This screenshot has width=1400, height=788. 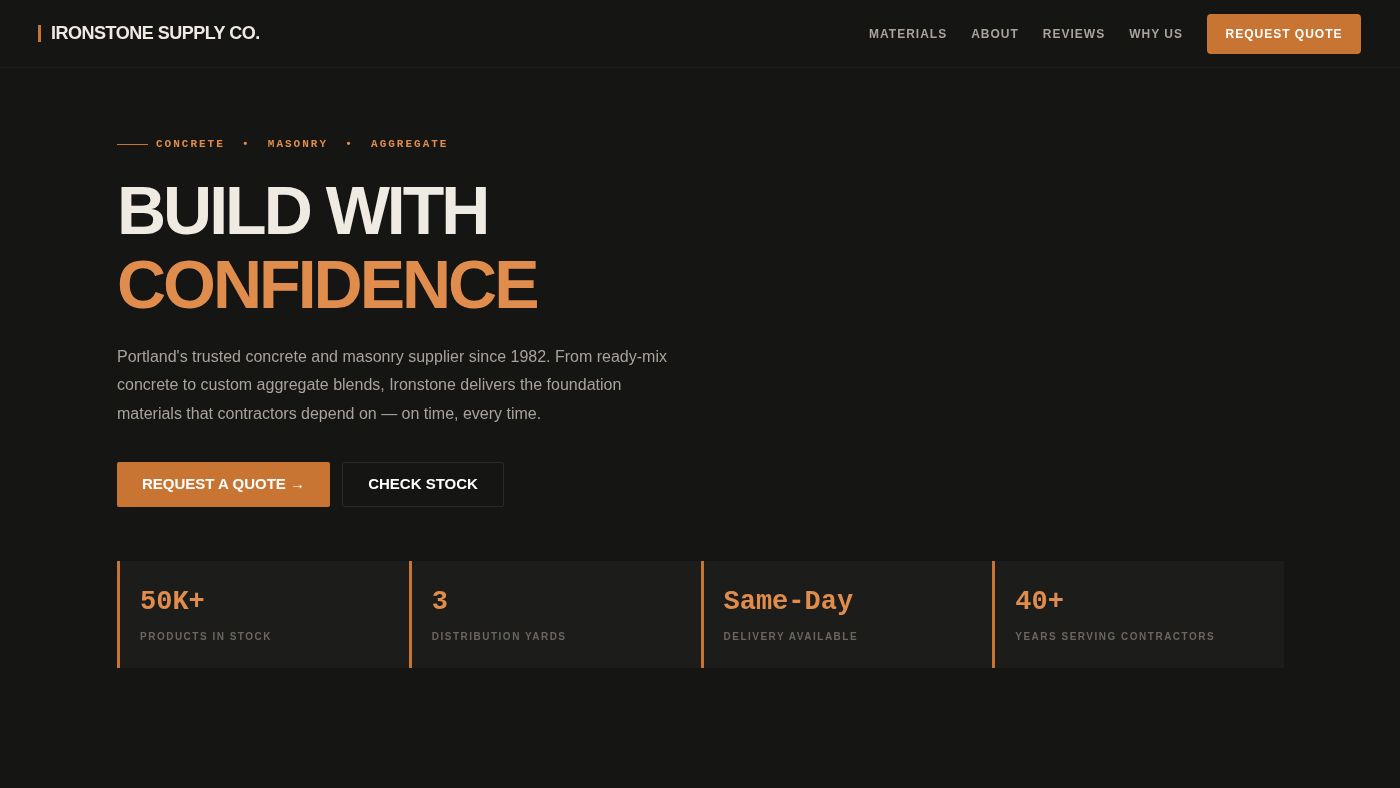 What do you see at coordinates (499, 637) in the screenshot?
I see `stat-label: DISTRIBUTION YARDS` at bounding box center [499, 637].